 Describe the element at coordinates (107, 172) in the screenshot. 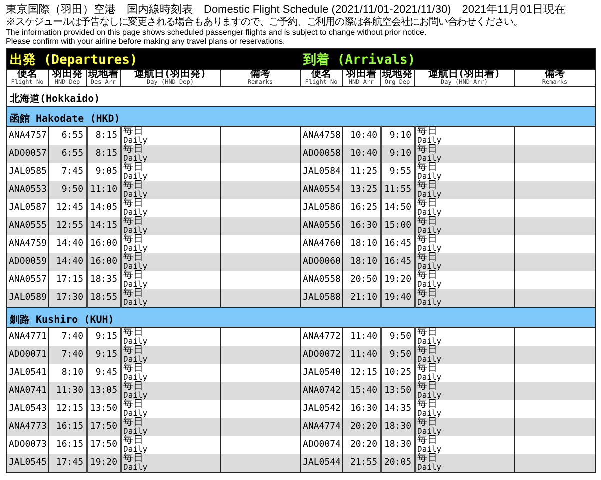

I see `time-text: 9:05` at that location.